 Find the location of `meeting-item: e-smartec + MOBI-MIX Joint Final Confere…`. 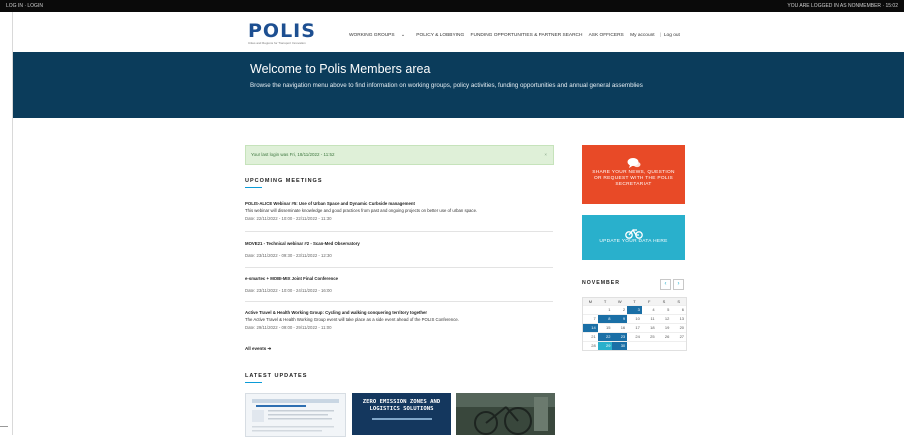

meeting-item: e-smartec + MOBI-MIX Joint Final Confere… is located at coordinates (399, 284).